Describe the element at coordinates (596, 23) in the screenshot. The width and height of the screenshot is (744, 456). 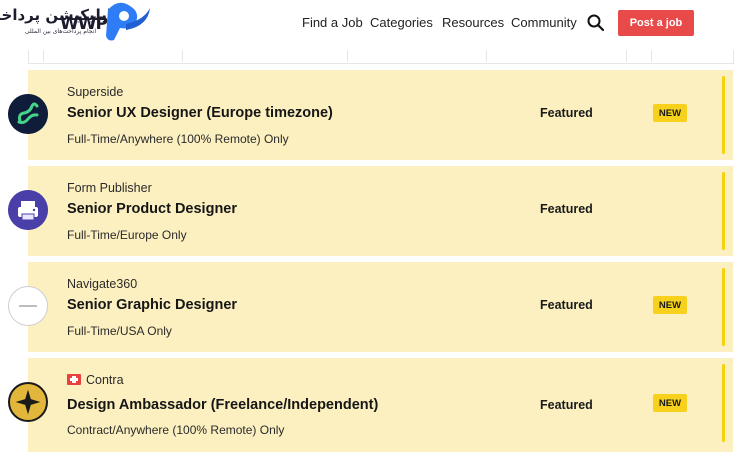
I see `search-icon` at that location.